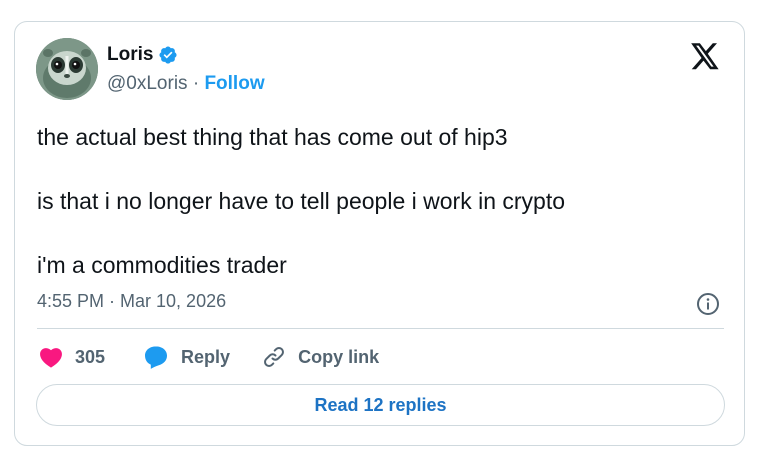  What do you see at coordinates (162, 265) in the screenshot?
I see `tweet-line: i'm a commodities trader` at bounding box center [162, 265].